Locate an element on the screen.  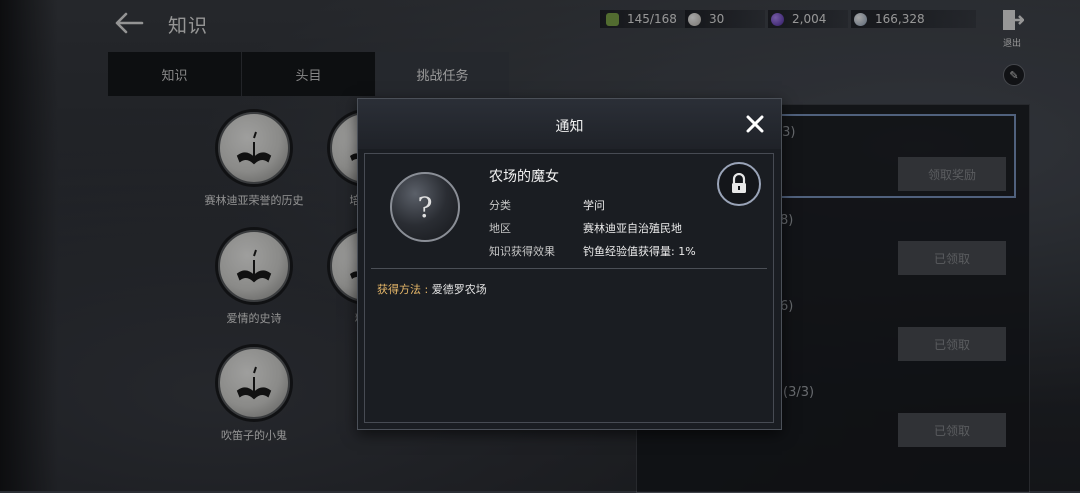
orb-symbol: ? is located at coordinates (425, 207).